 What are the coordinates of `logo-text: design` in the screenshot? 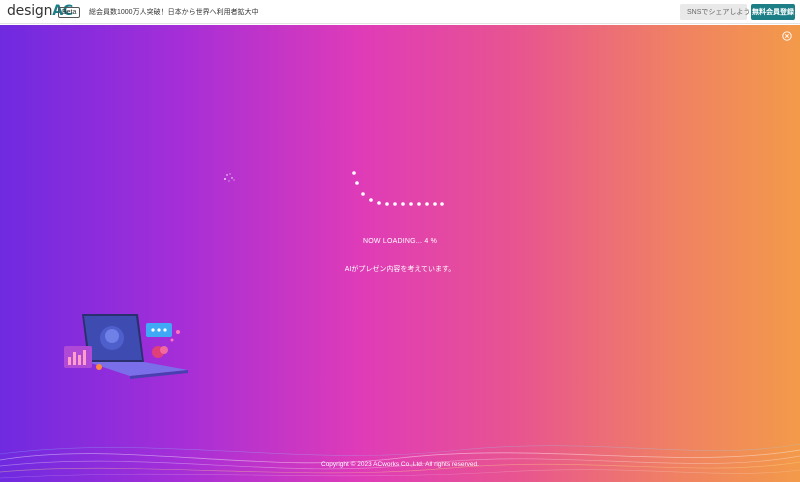 It's located at (30, 11).